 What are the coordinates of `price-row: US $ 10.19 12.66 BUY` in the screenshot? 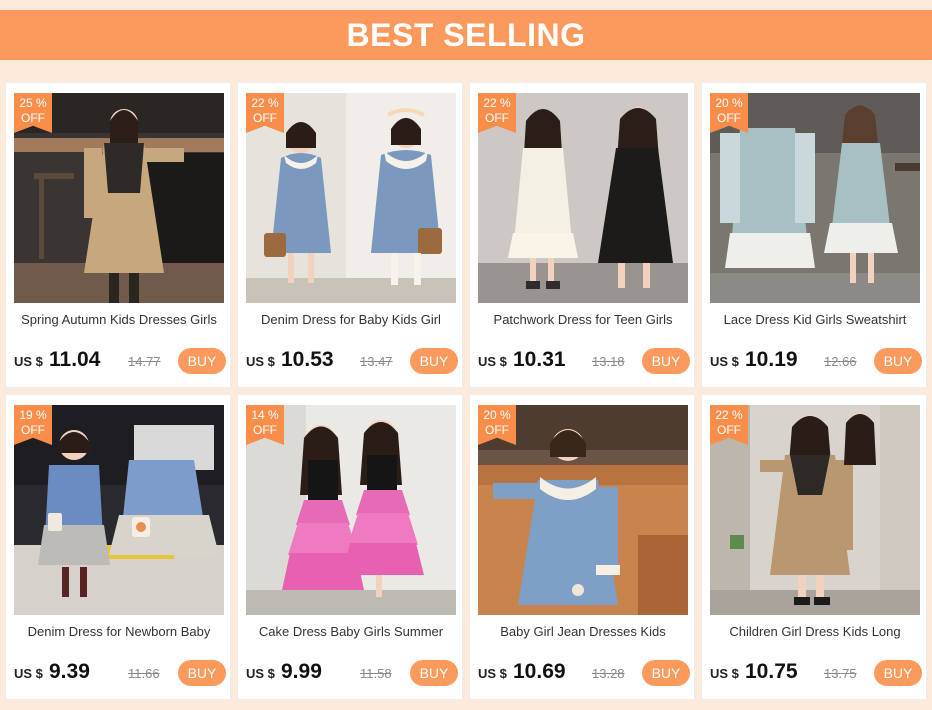 It's located at (816, 361).